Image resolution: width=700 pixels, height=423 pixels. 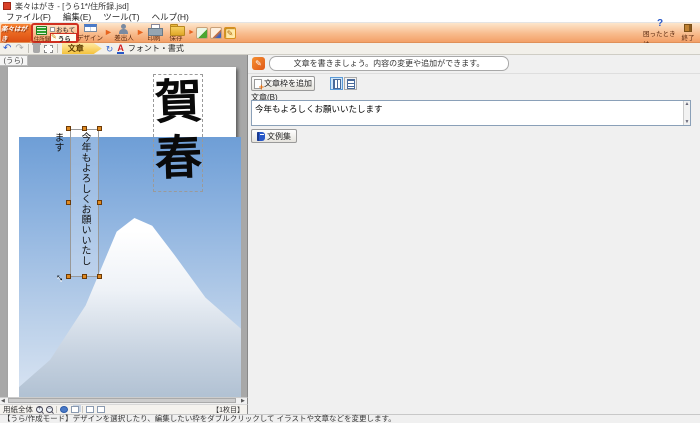 What do you see at coordinates (130, 310) in the screenshot?
I see `mountain-shape` at bounding box center [130, 310].